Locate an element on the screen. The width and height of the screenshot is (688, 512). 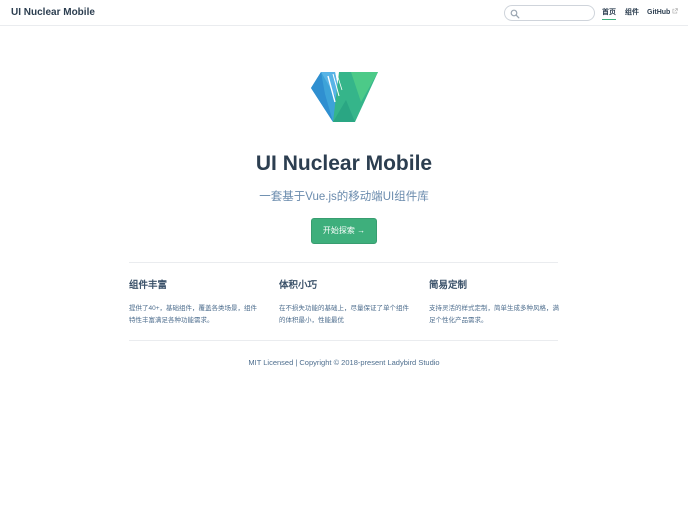
nav-link-components: 组件 is located at coordinates (632, 13).